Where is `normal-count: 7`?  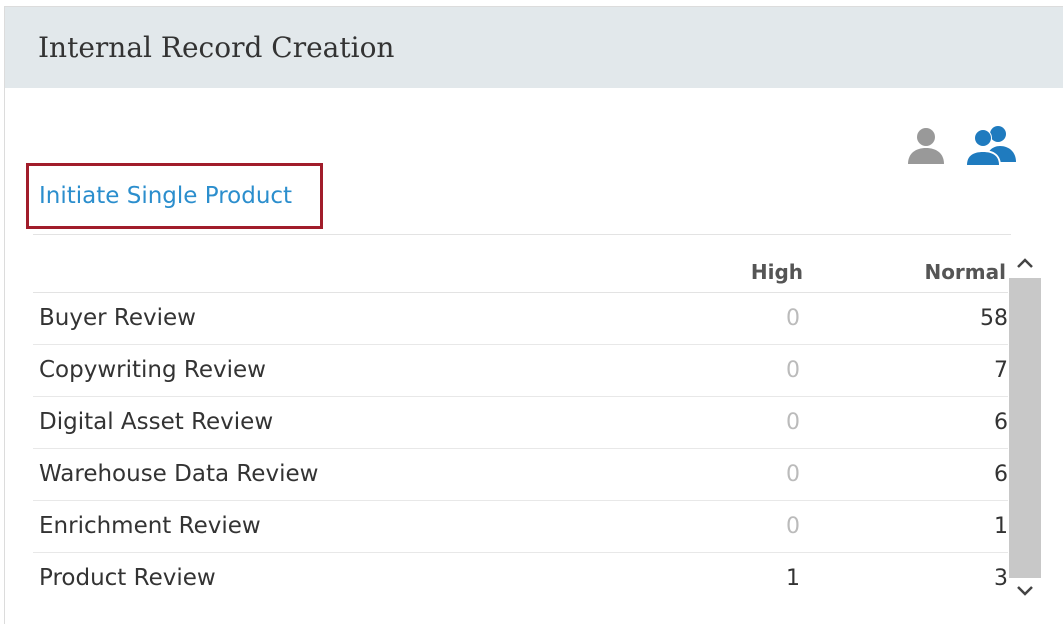 normal-count: 7 is located at coordinates (1001, 370).